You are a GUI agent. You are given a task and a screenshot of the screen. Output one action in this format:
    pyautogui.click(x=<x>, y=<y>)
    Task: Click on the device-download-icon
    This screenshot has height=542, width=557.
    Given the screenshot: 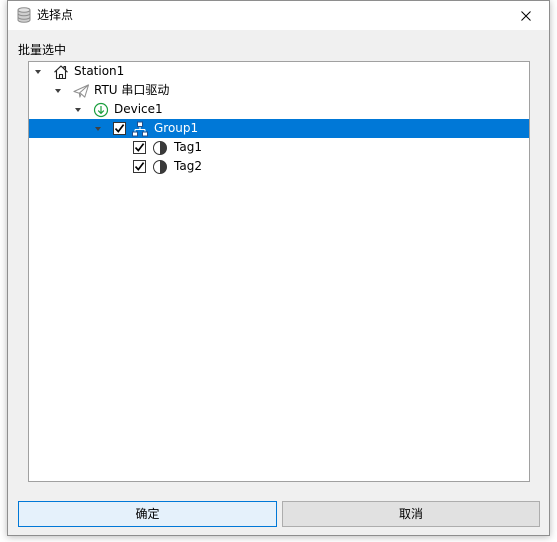 What is the action you would take?
    pyautogui.click(x=101, y=110)
    